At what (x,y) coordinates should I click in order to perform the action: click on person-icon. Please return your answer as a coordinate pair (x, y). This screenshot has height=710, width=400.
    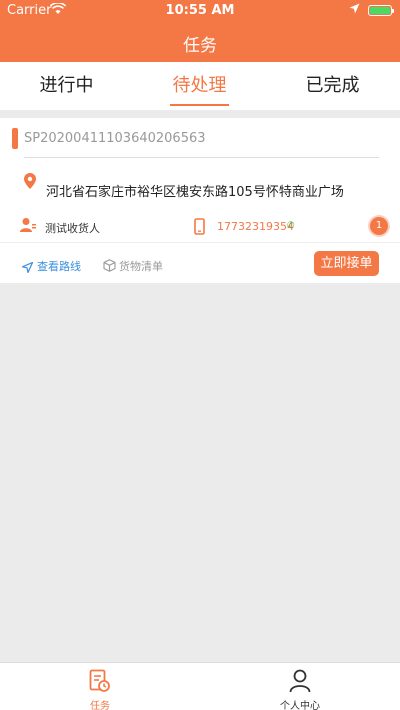
    Looking at the image, I should click on (300, 681).